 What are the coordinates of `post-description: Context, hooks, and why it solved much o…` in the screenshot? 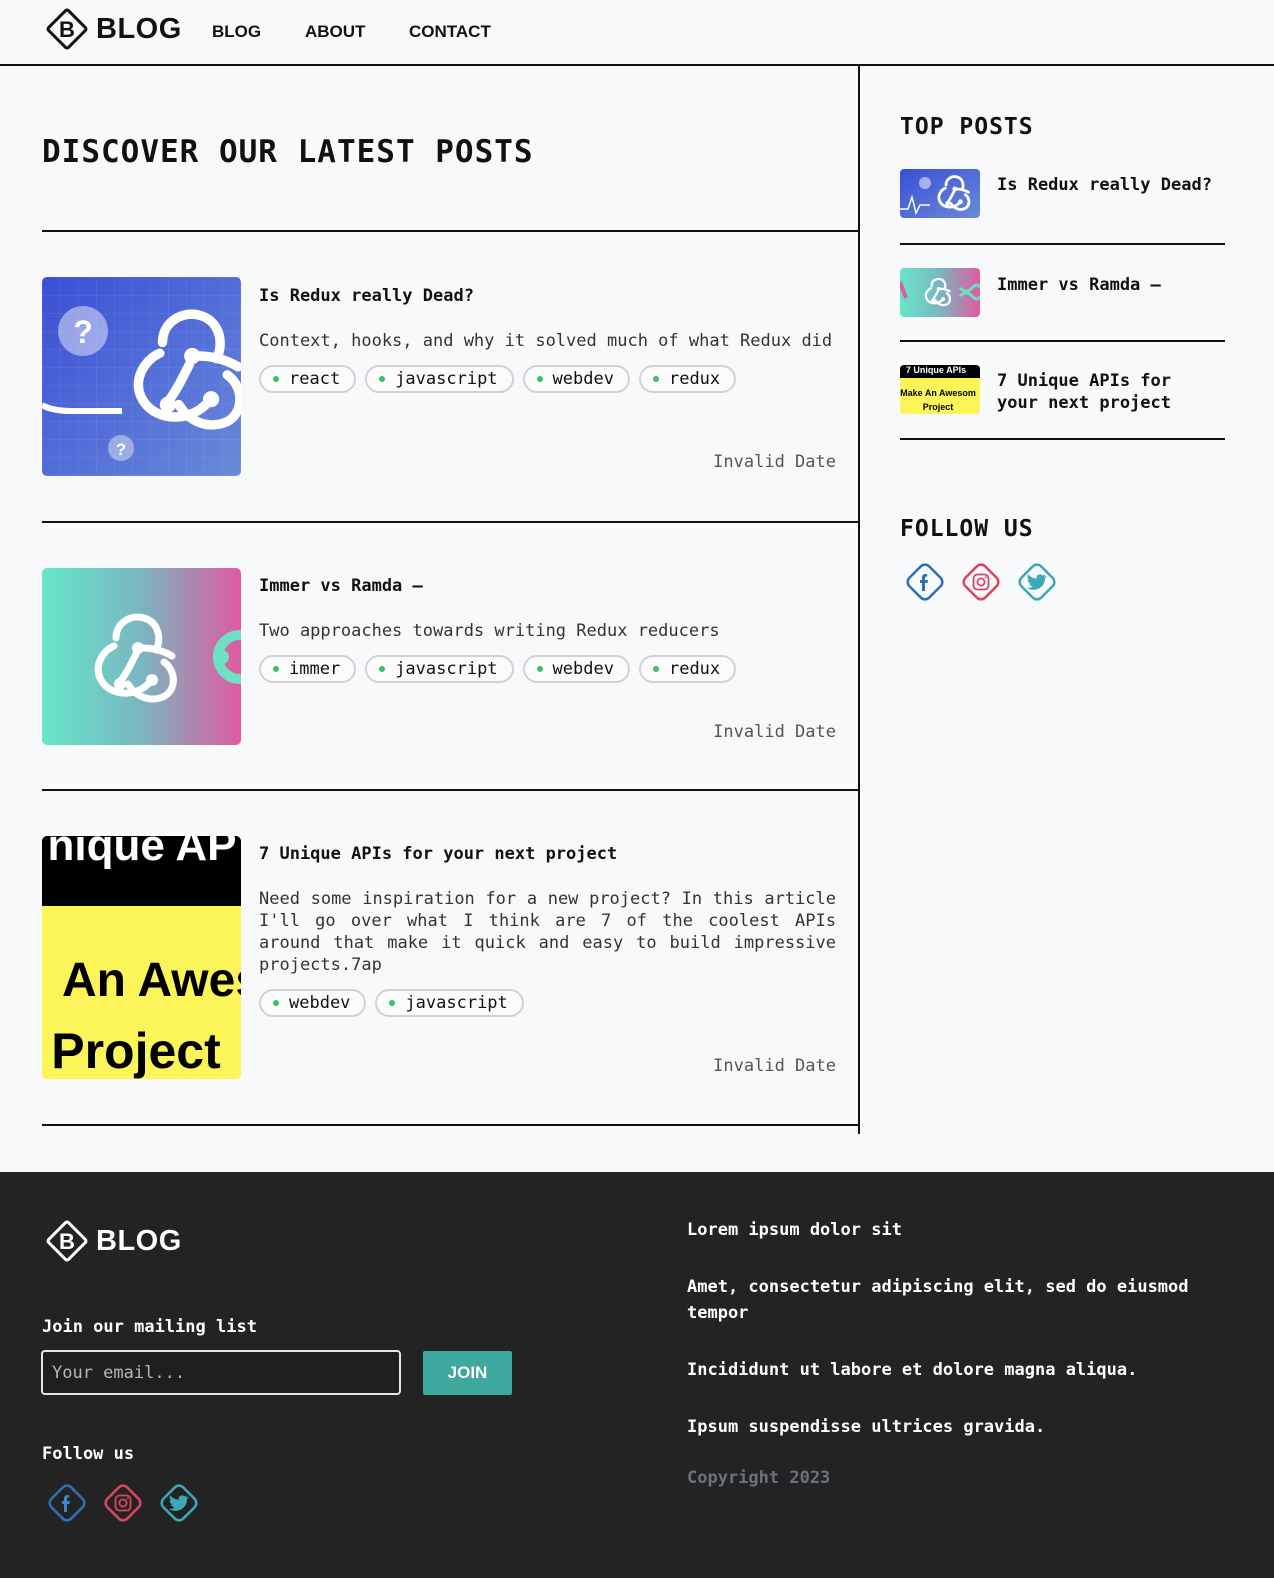 It's located at (546, 341).